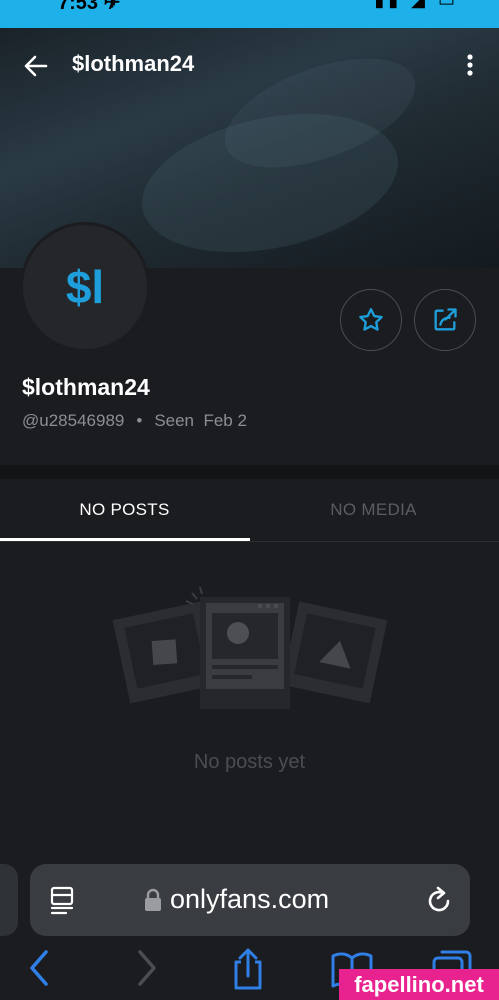  I want to click on share-profile-button, so click(445, 320).